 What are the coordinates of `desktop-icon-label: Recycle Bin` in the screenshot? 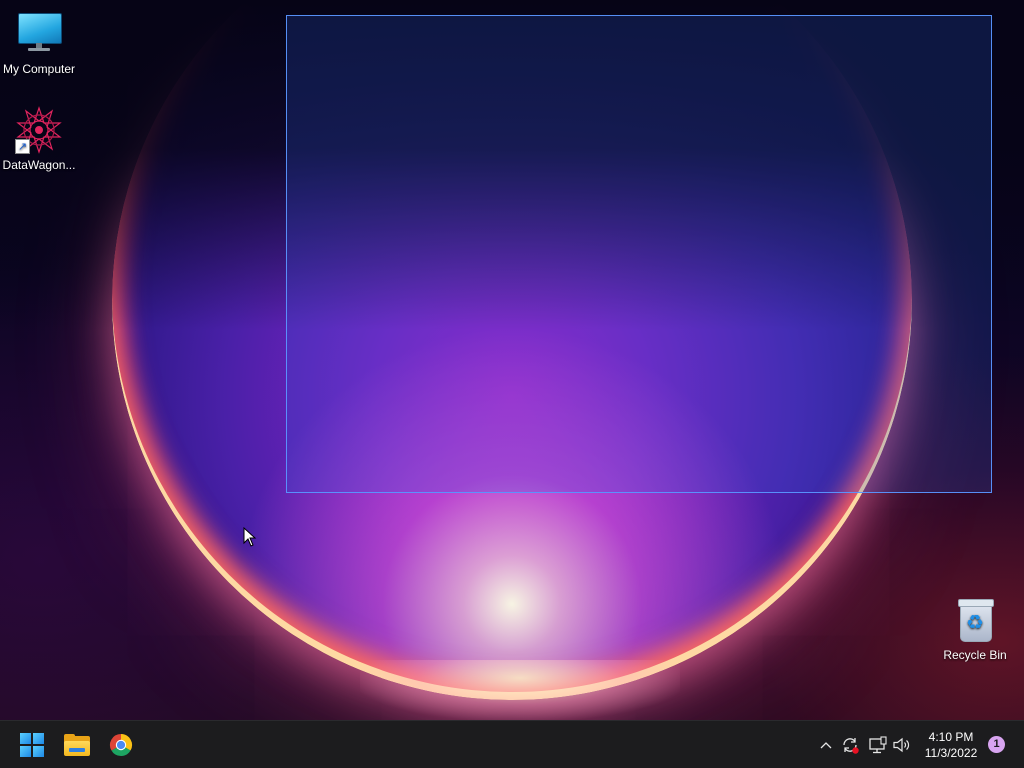 It's located at (975, 655).